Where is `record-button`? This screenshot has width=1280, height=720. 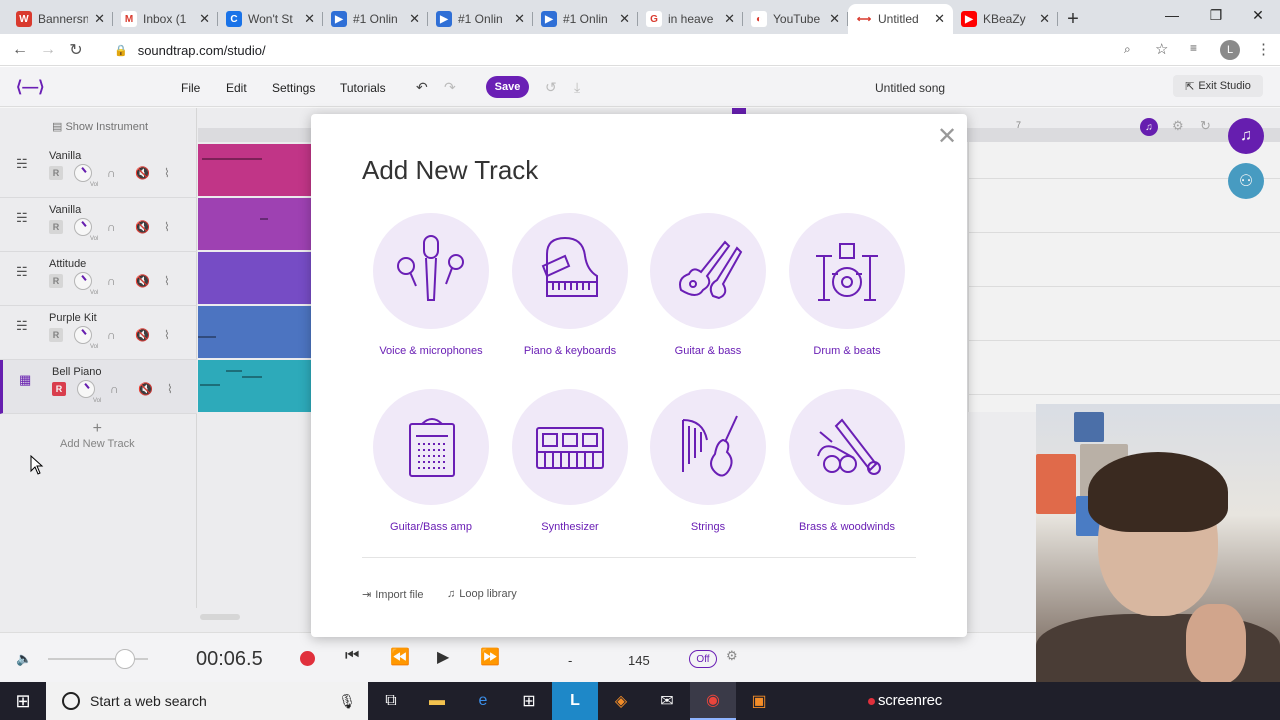
record-button is located at coordinates (307, 658).